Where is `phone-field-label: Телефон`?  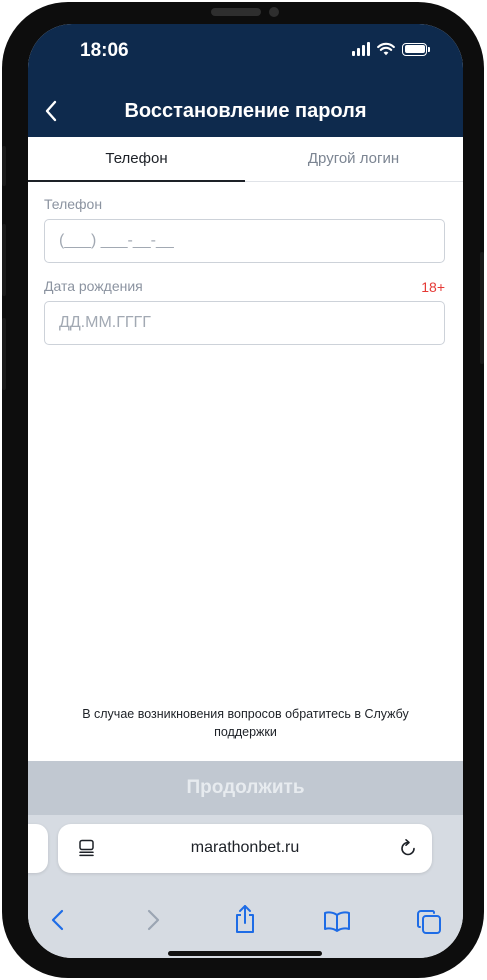
phone-field-label: Телефон is located at coordinates (73, 204).